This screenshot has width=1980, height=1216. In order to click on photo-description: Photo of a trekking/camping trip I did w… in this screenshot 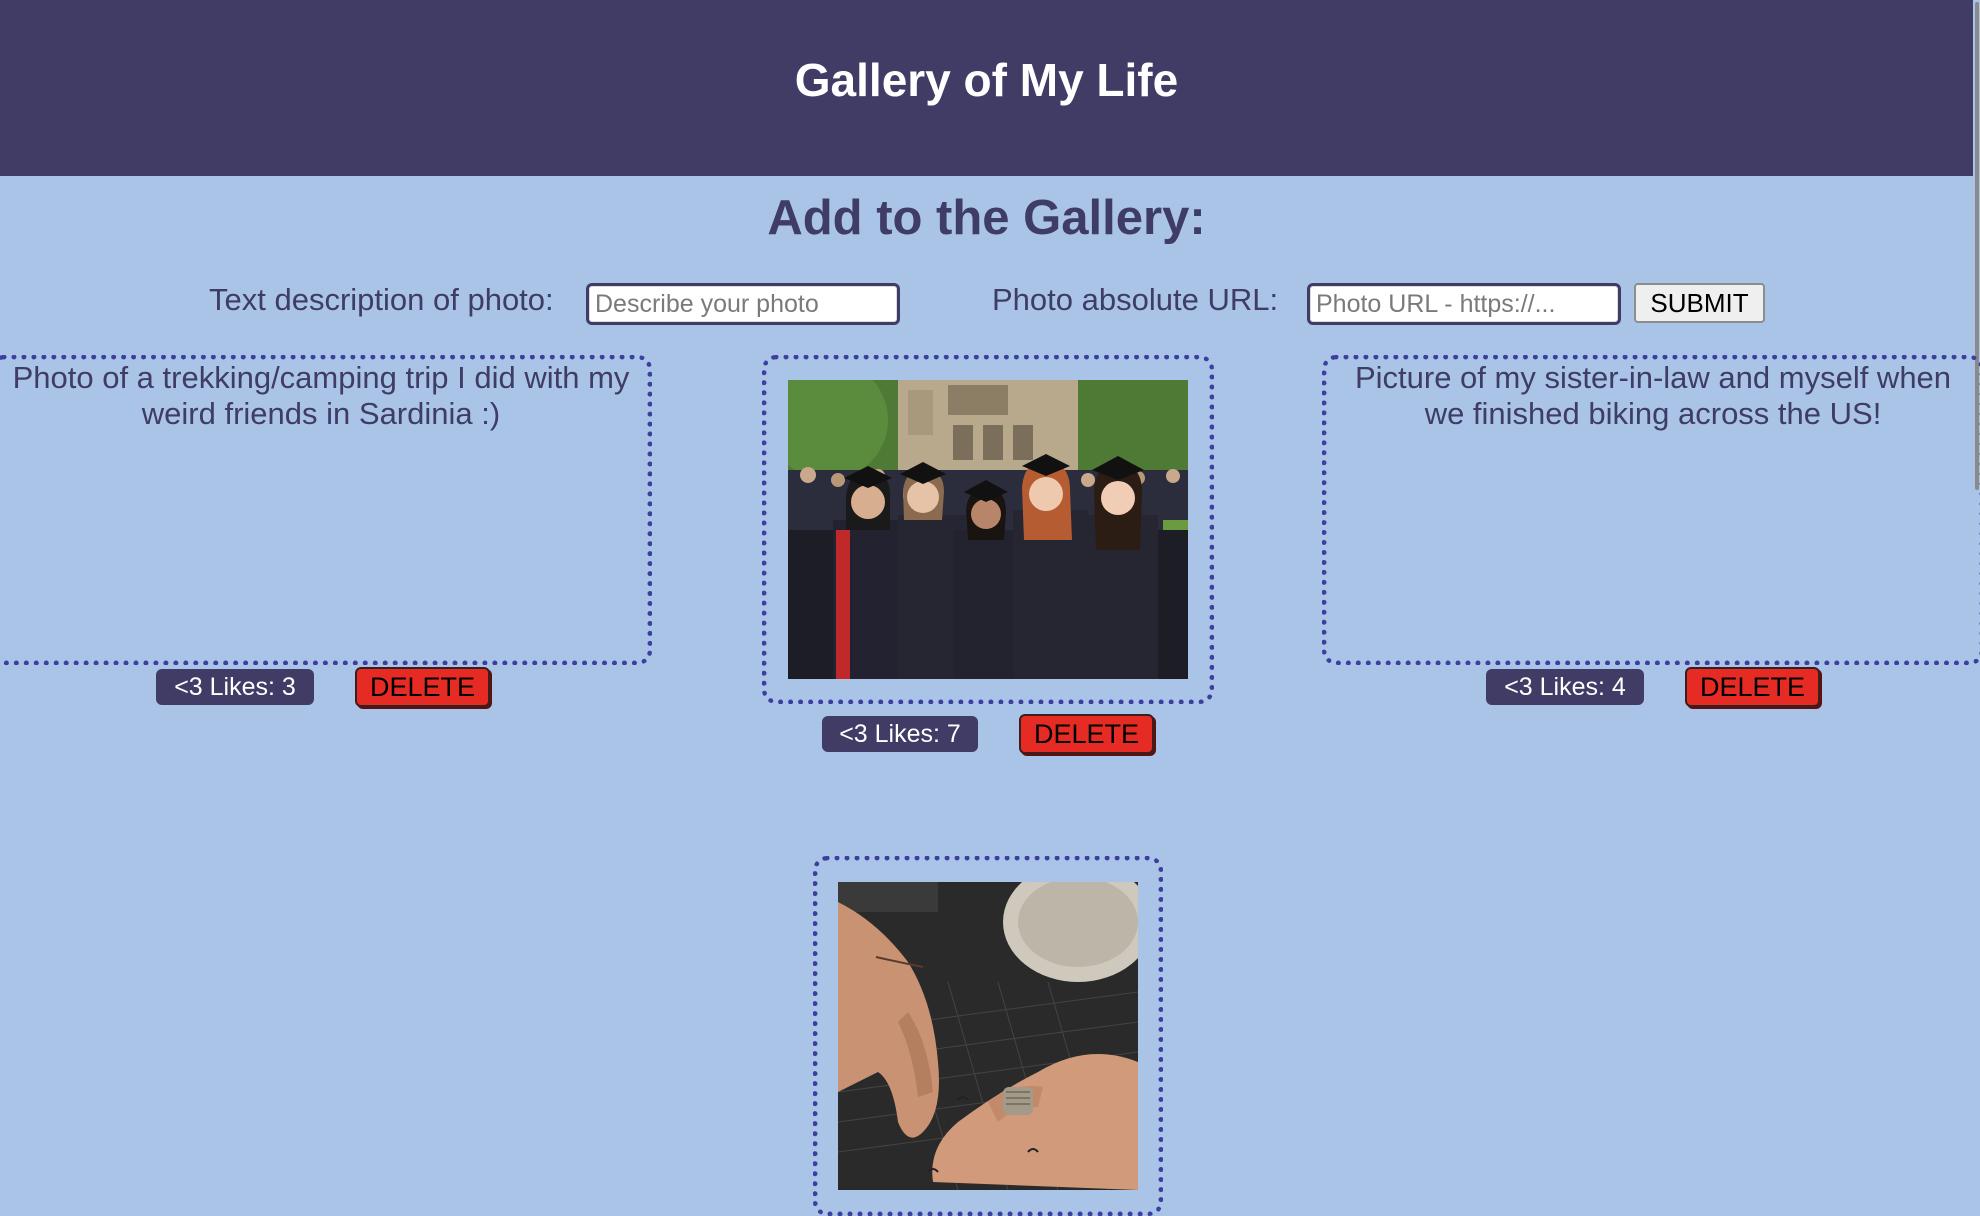, I will do `click(321, 395)`.